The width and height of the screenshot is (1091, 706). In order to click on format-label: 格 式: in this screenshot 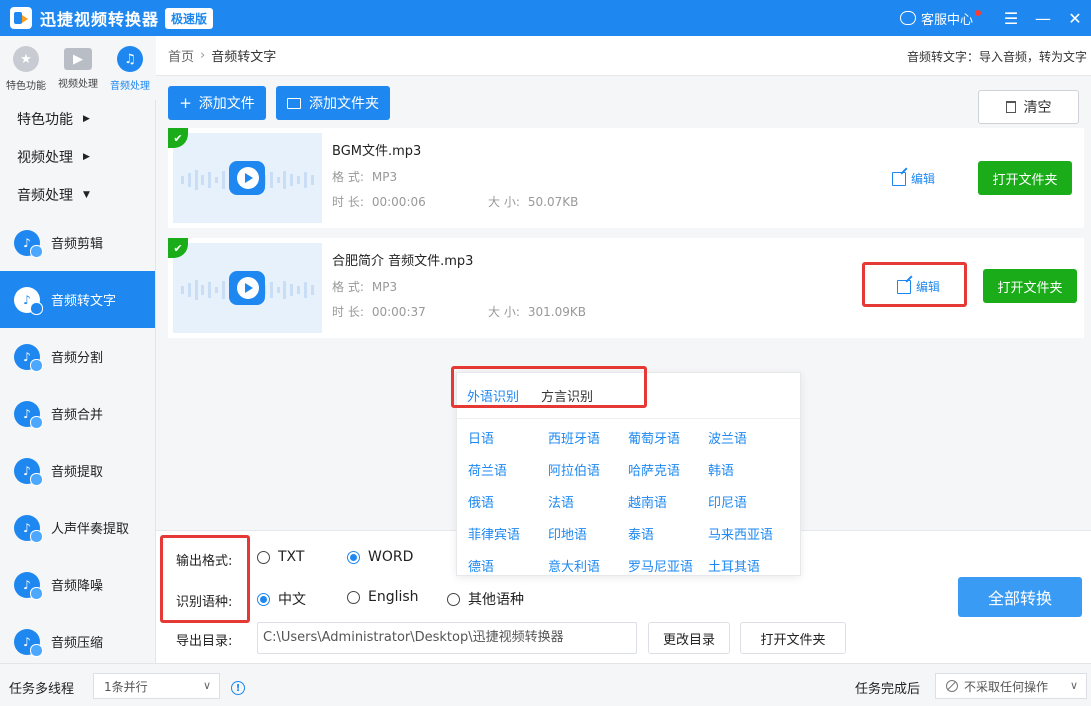, I will do `click(348, 287)`.